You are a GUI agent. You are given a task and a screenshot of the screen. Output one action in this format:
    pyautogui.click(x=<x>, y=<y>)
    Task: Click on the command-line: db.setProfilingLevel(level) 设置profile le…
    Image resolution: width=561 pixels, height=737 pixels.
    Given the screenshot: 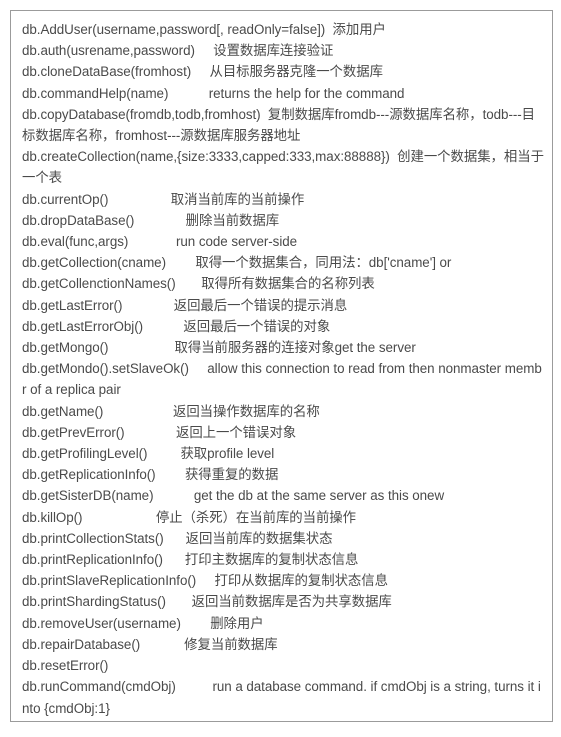 What is the action you would take?
    pyautogui.click(x=284, y=720)
    